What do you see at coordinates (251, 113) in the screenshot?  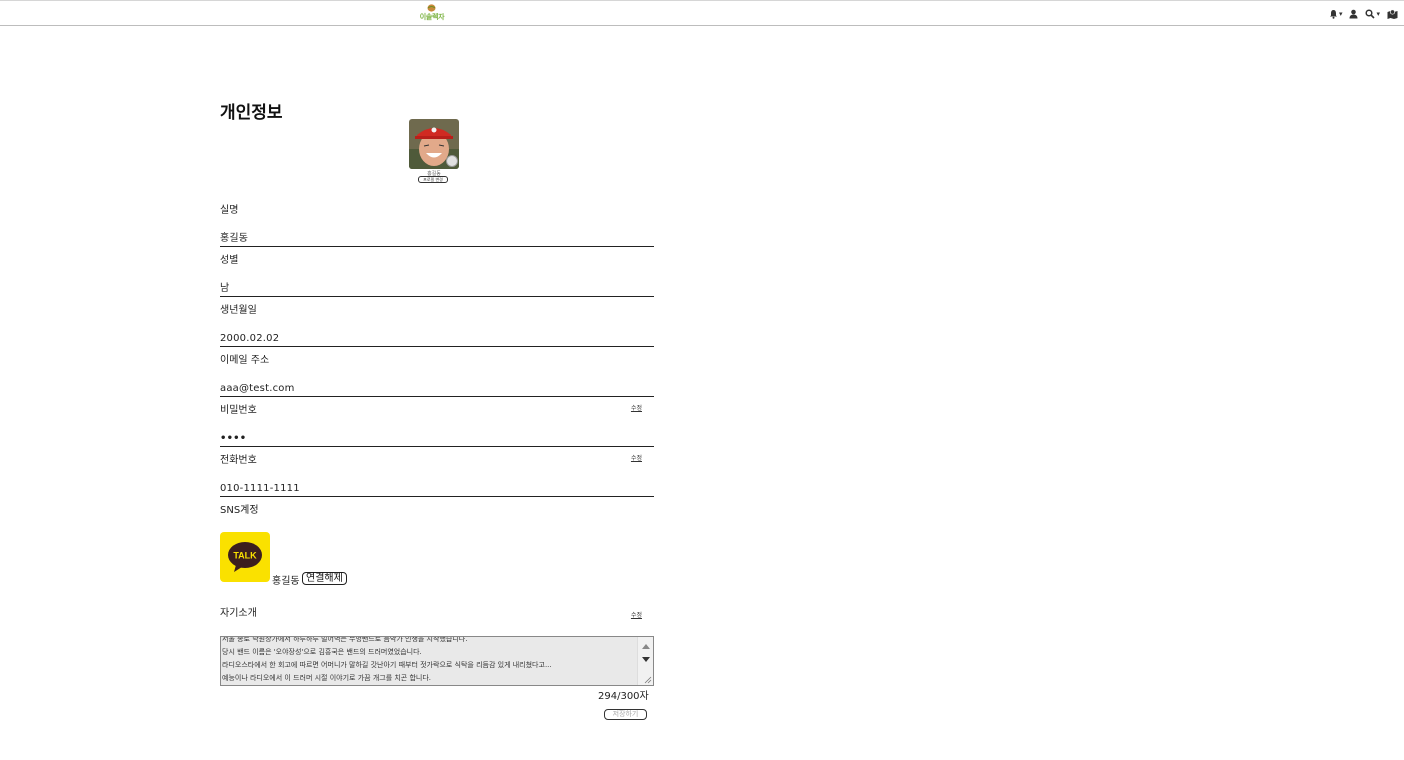 I see `page-title: 개인정보` at bounding box center [251, 113].